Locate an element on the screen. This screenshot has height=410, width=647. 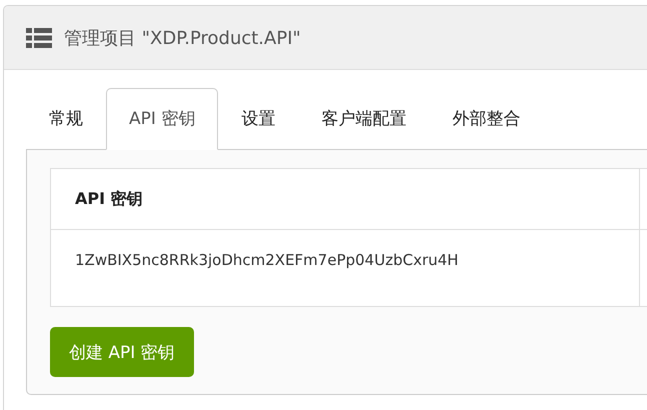
tab: 设置 is located at coordinates (258, 119).